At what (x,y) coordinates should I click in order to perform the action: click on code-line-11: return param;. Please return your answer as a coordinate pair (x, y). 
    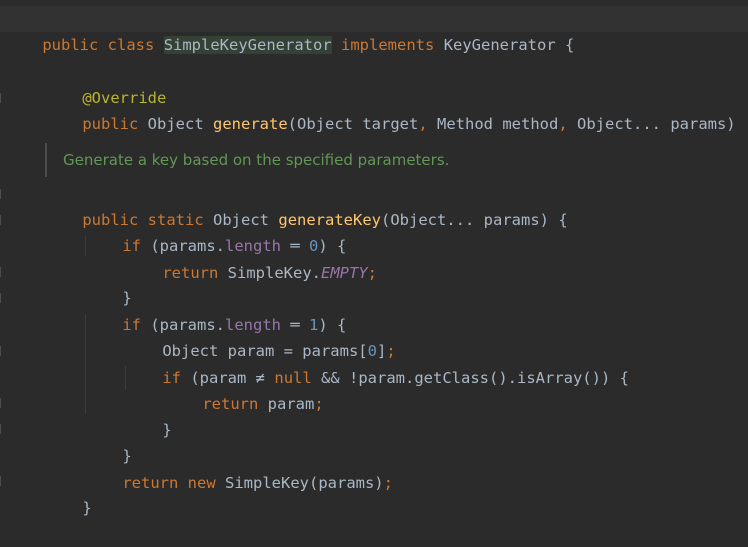
    Looking at the image, I should click on (244, 389).